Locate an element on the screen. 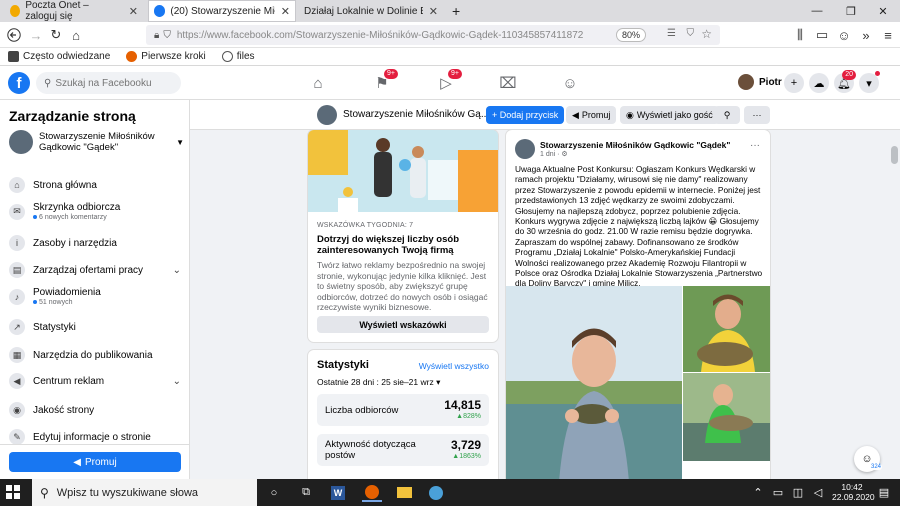 The width and height of the screenshot is (900, 506). sidebar-icon: ▭ is located at coordinates (822, 35).